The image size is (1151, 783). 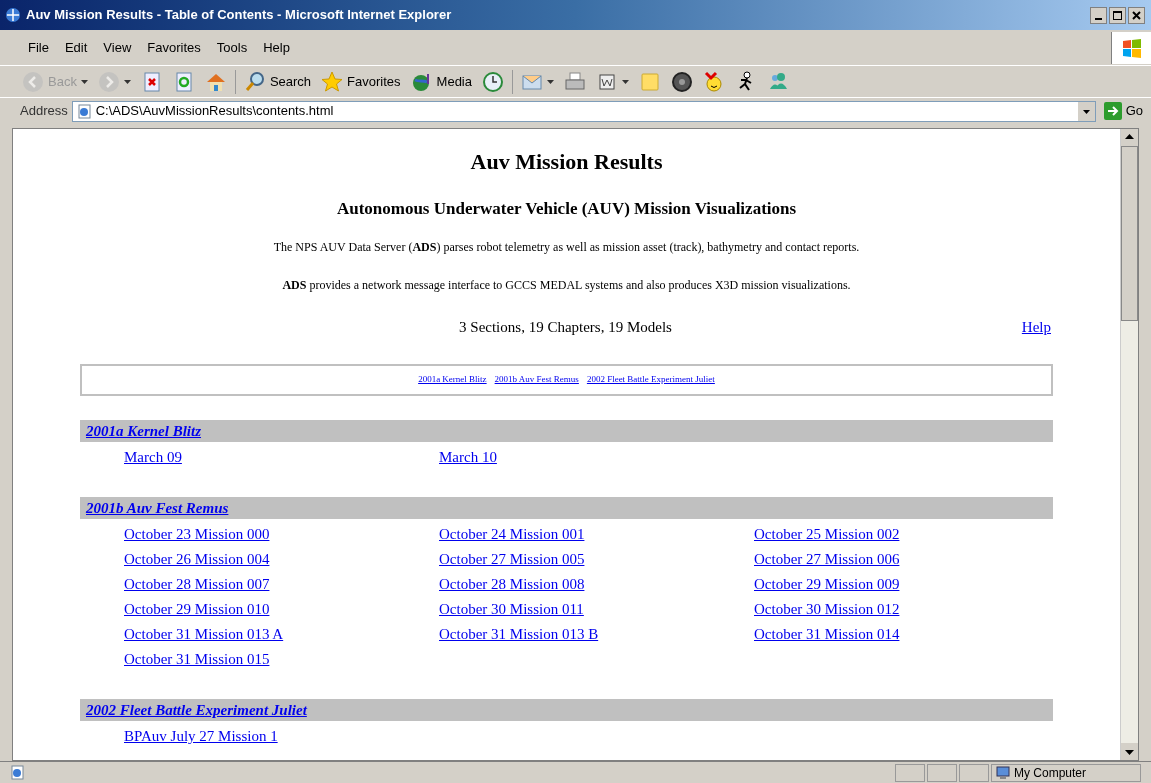 I want to click on mission-link: October 31 Mission 013 A, so click(x=204, y=634).